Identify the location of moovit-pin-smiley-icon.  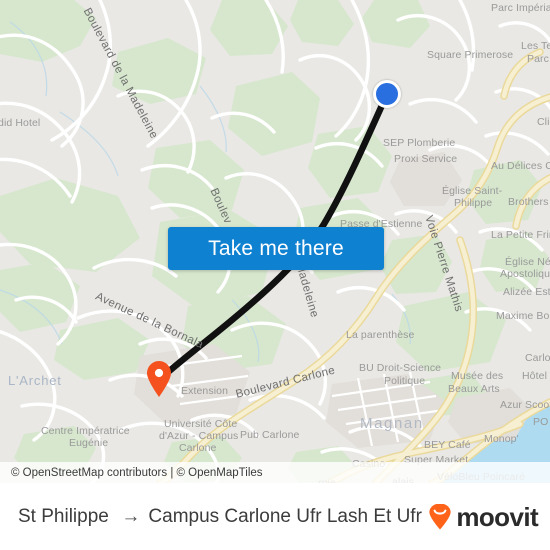
(440, 516).